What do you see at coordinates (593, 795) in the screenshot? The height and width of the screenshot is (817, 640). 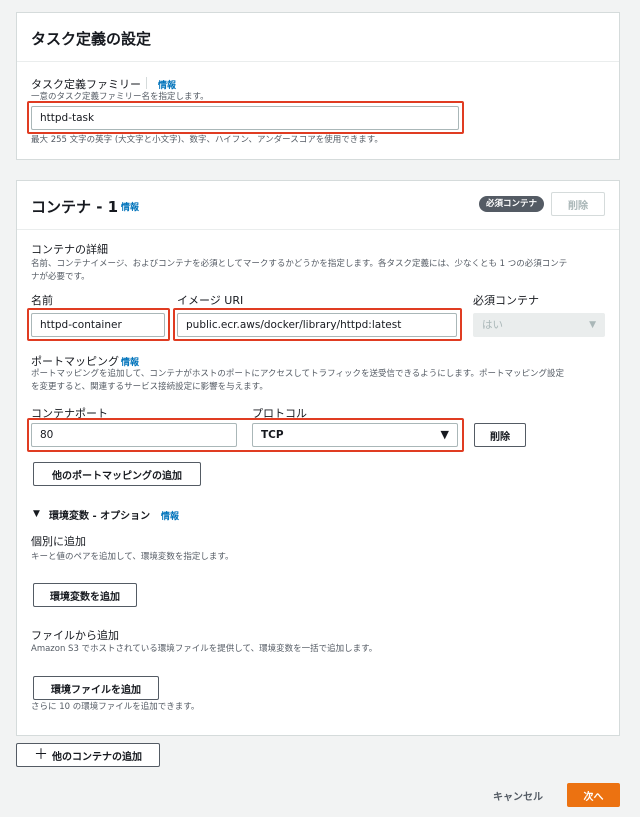 I see `next-button: 次へ` at bounding box center [593, 795].